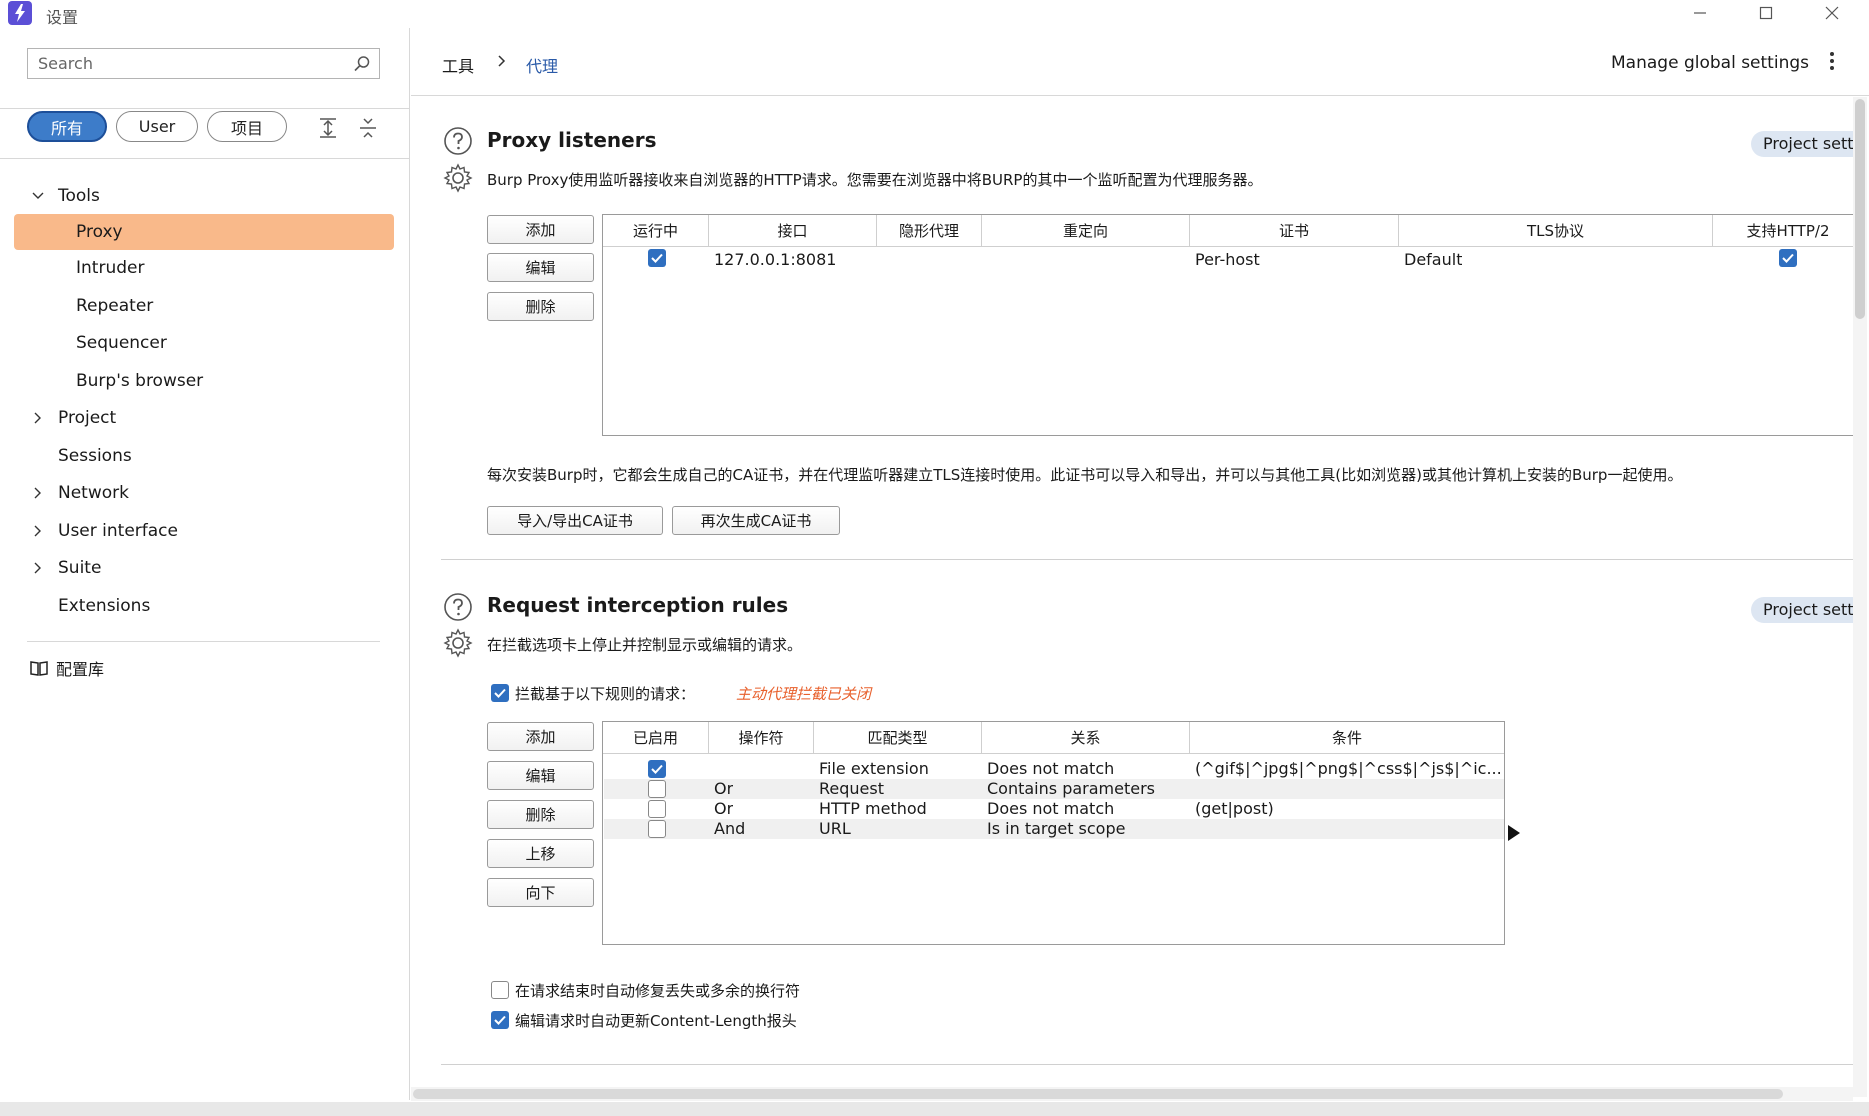 This screenshot has width=1869, height=1116. I want to click on sidebar-item-label: Suite, so click(80, 568).